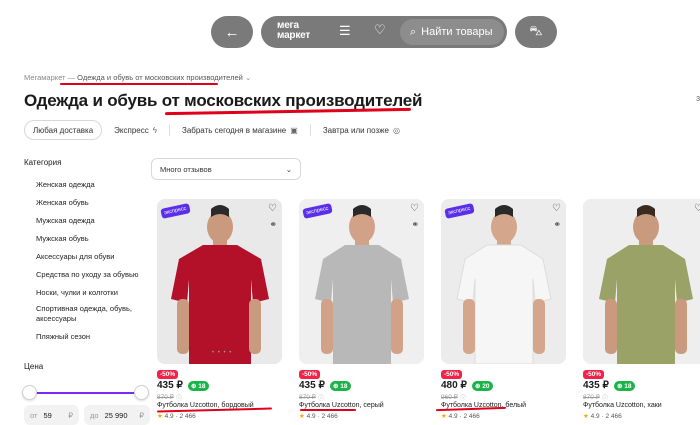 This screenshot has height=425, width=700. Describe the element at coordinates (240, 130) in the screenshot. I see `tab-pickup-today: Забрать сегодня в магазине ▣` at that location.